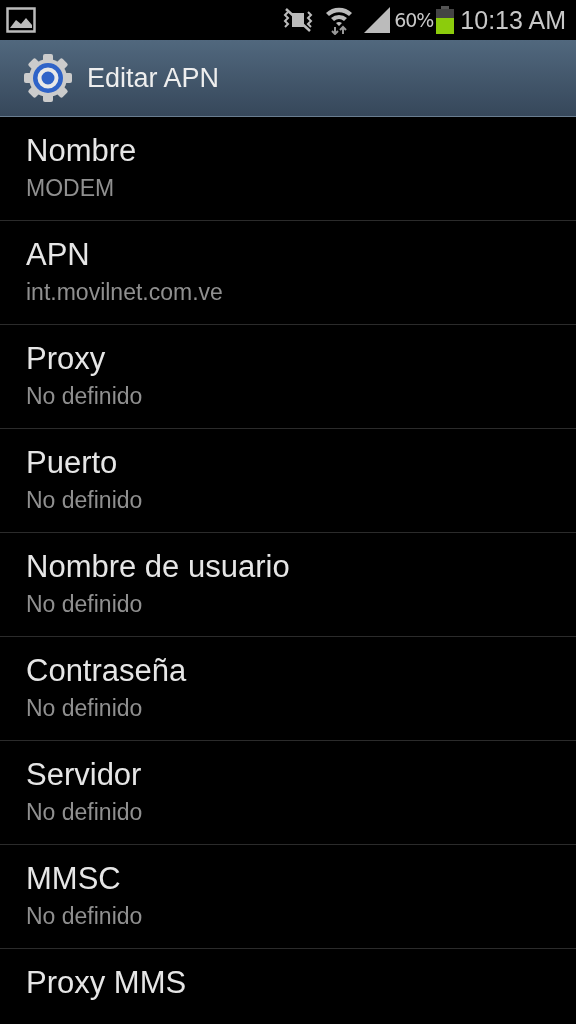 Image resolution: width=576 pixels, height=1024 pixels. What do you see at coordinates (445, 20) in the screenshot?
I see `battery-icon` at bounding box center [445, 20].